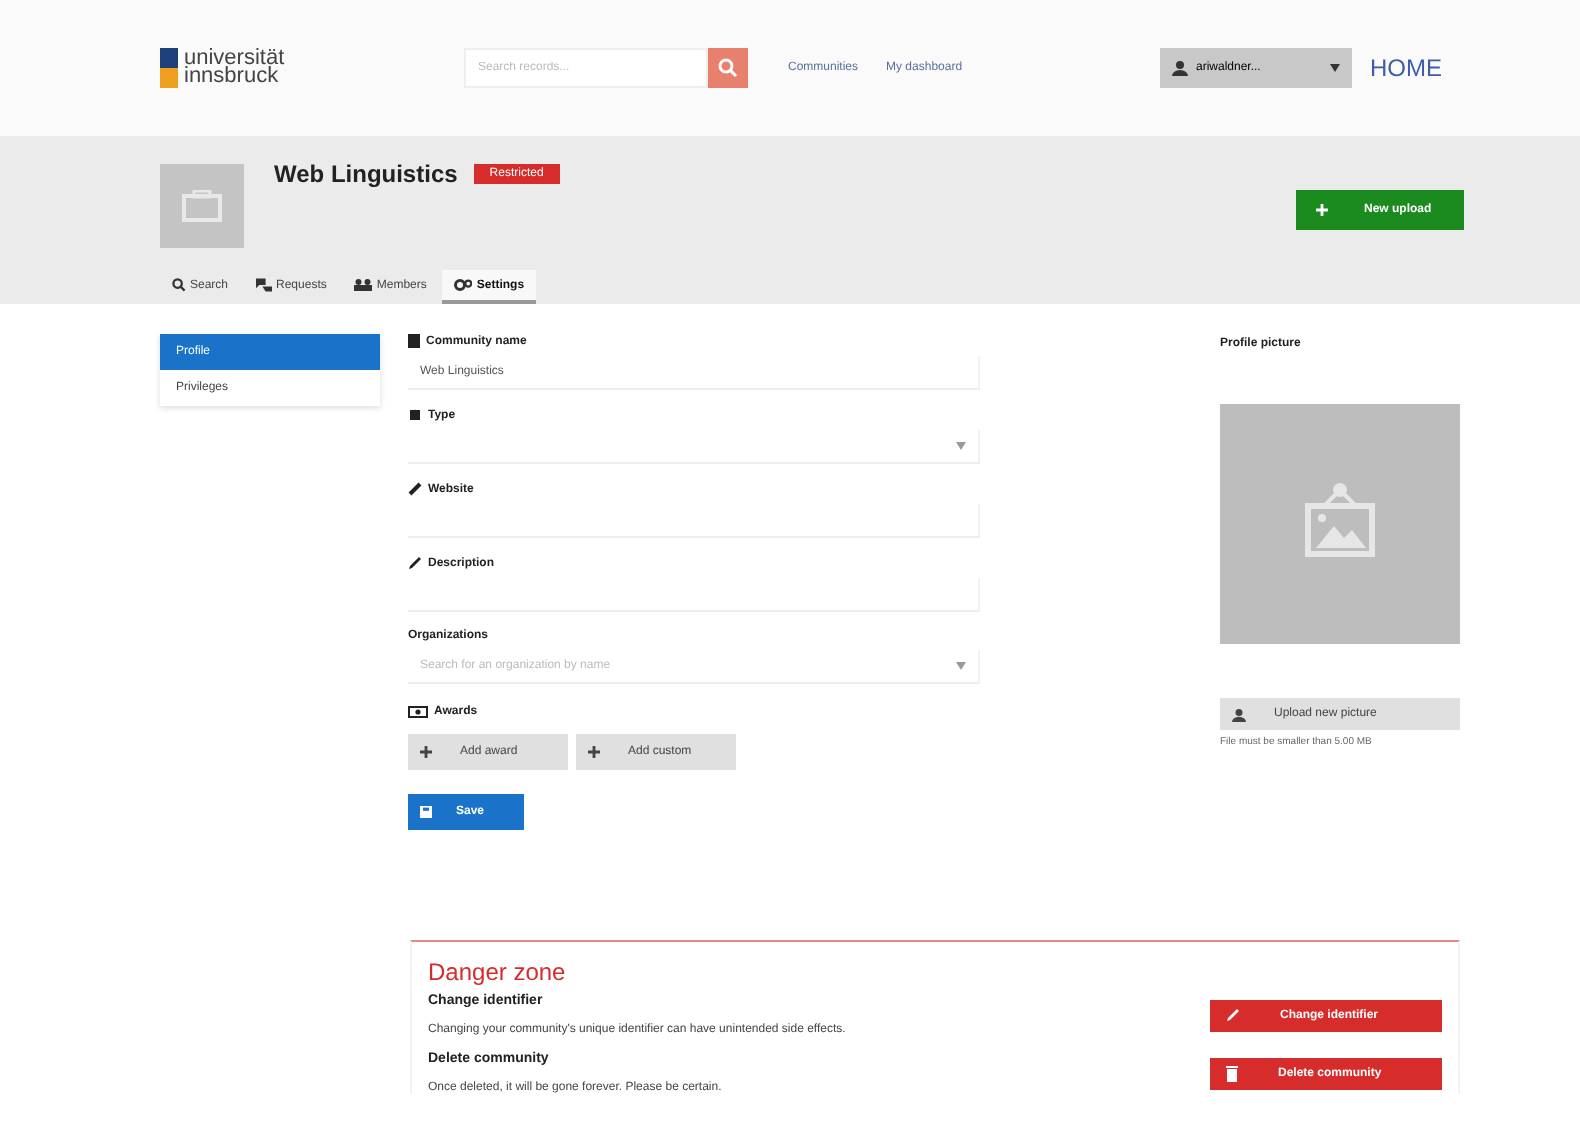 This screenshot has height=1134, width=1580. What do you see at coordinates (418, 712) in the screenshot?
I see `award-icon` at bounding box center [418, 712].